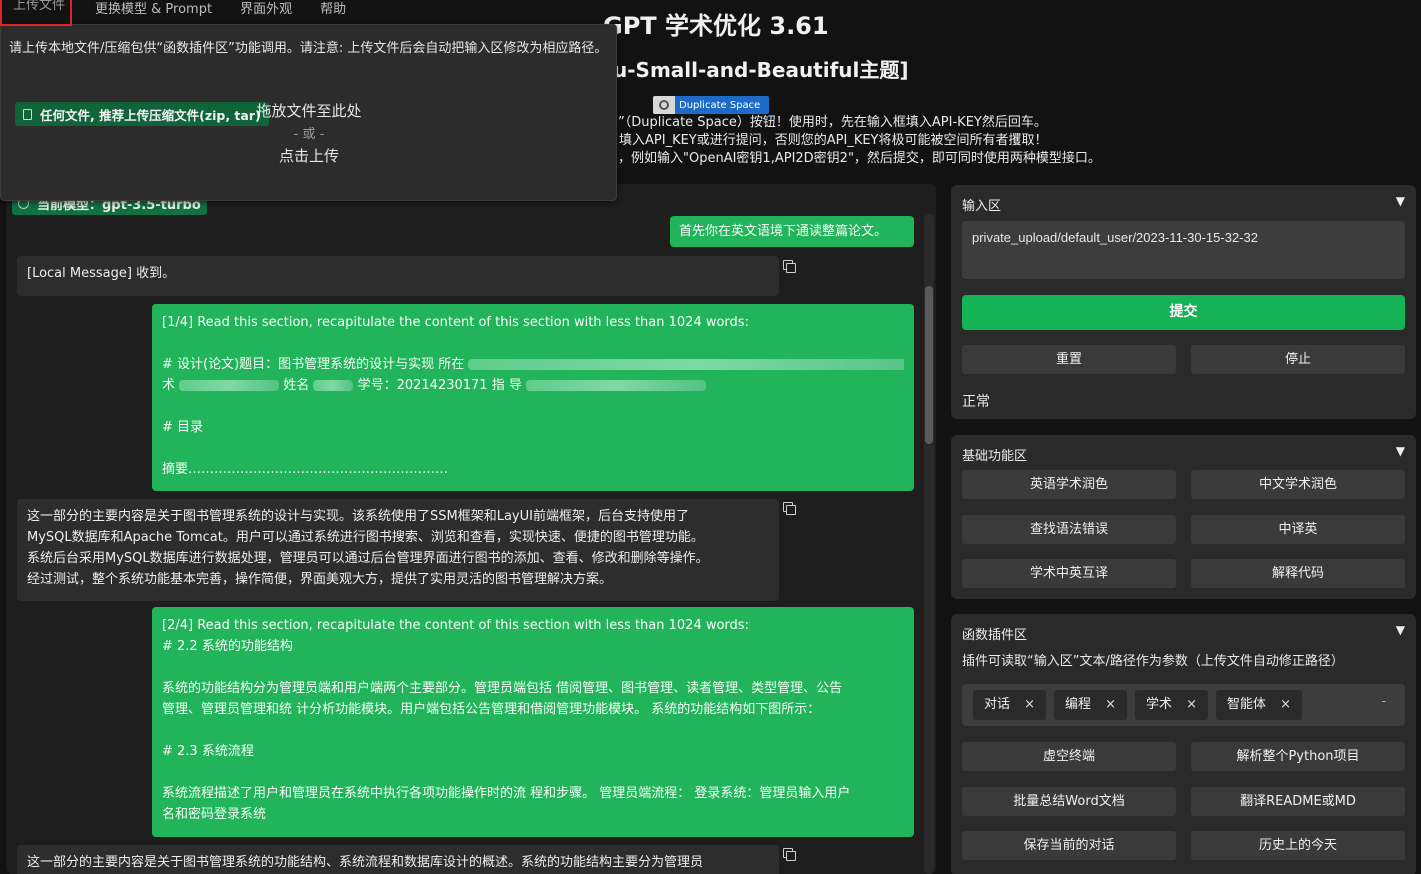  Describe the element at coordinates (296, 385) in the screenshot. I see `message-text: 姓名` at that location.